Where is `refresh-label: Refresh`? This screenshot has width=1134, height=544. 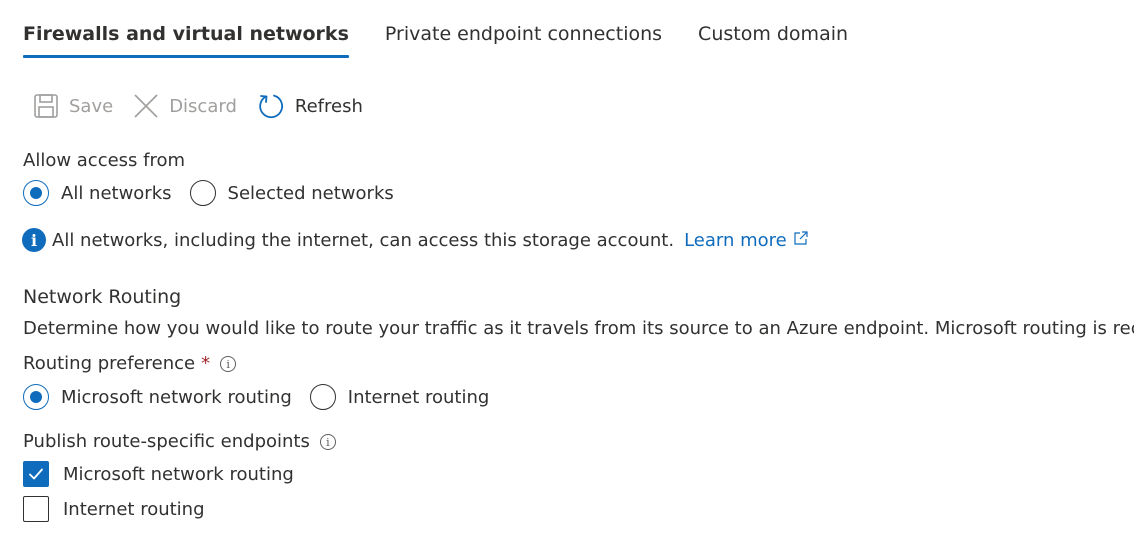 refresh-label: Refresh is located at coordinates (328, 106).